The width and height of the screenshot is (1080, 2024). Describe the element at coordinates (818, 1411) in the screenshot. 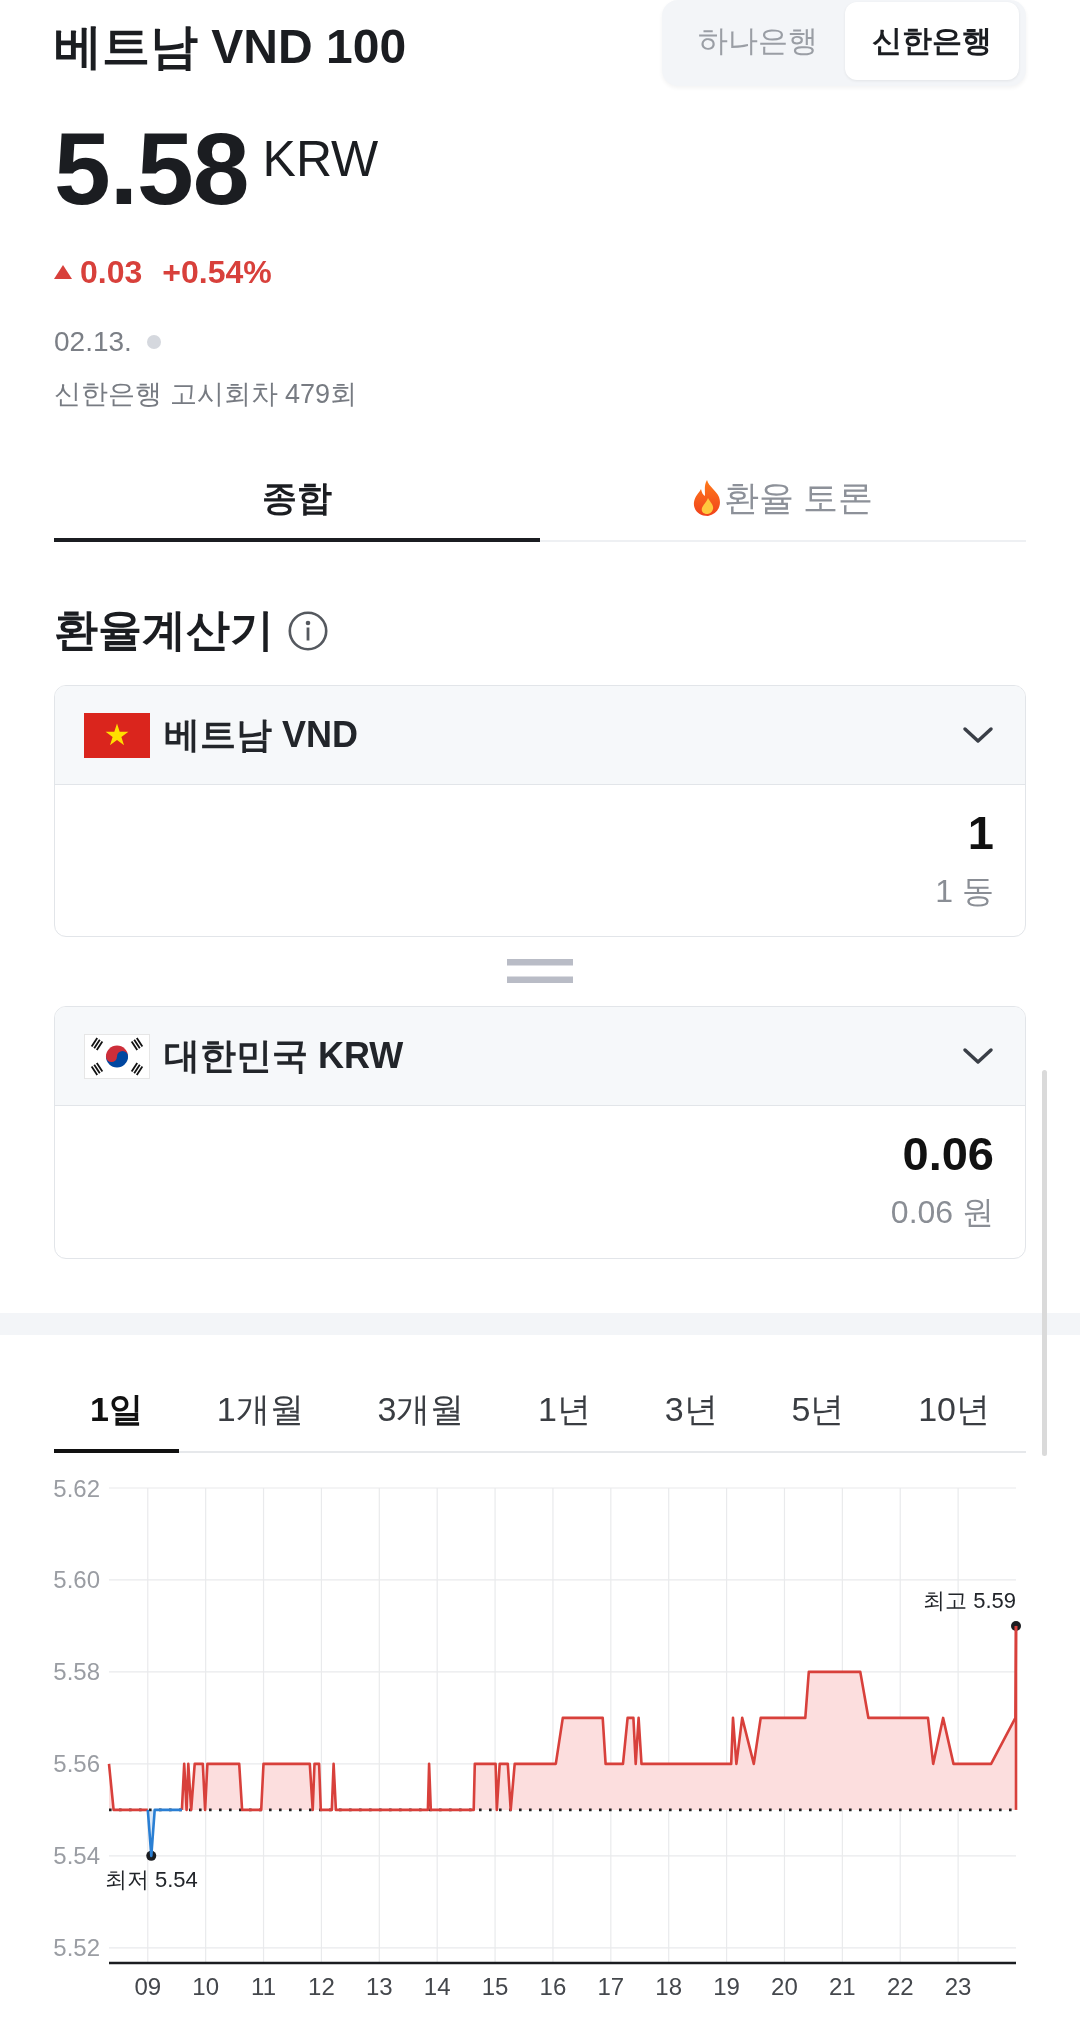

I see `period-tab: 5년` at that location.